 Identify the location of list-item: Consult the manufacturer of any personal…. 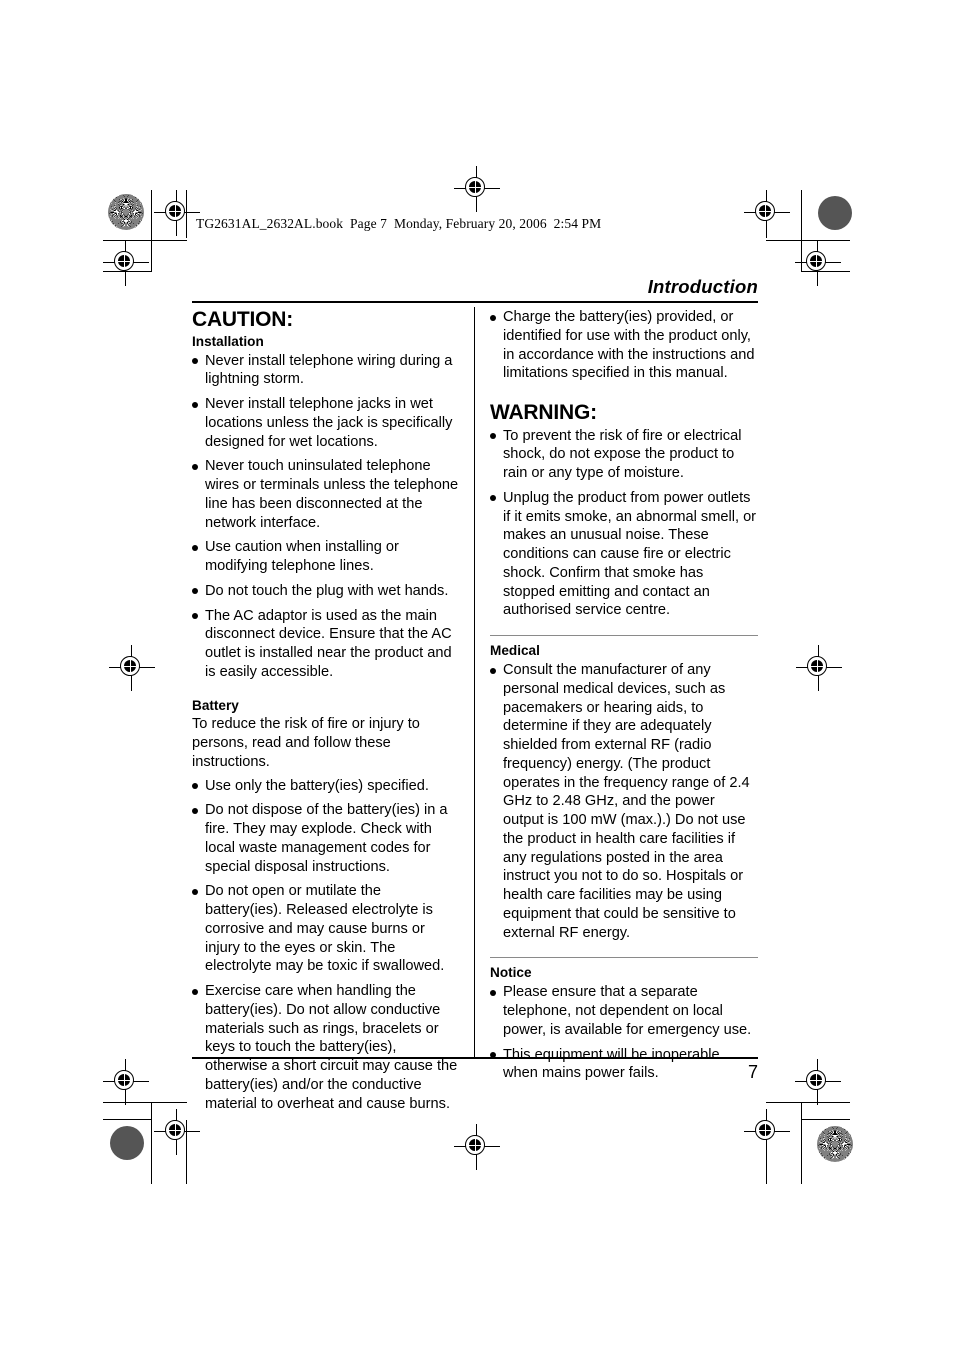
(624, 801).